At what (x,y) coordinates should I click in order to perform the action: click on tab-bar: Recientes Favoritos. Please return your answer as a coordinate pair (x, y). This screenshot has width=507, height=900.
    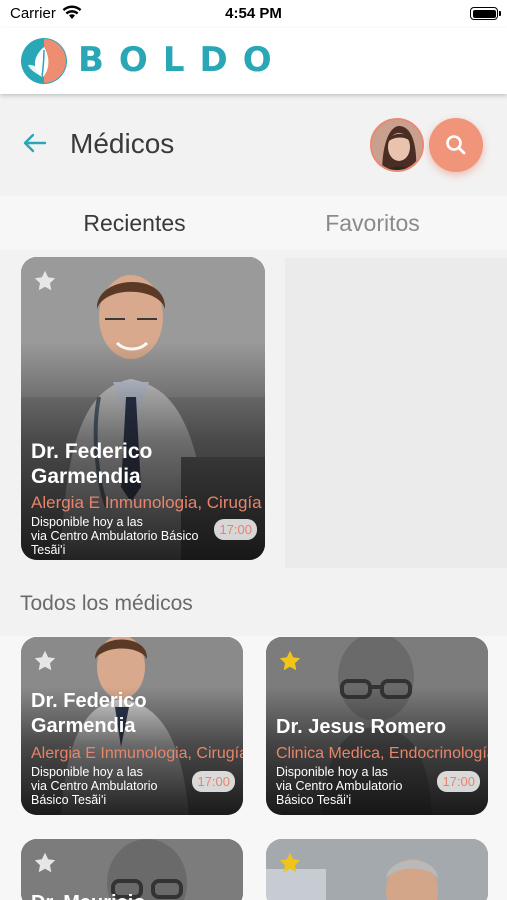
    Looking at the image, I should click on (253, 223).